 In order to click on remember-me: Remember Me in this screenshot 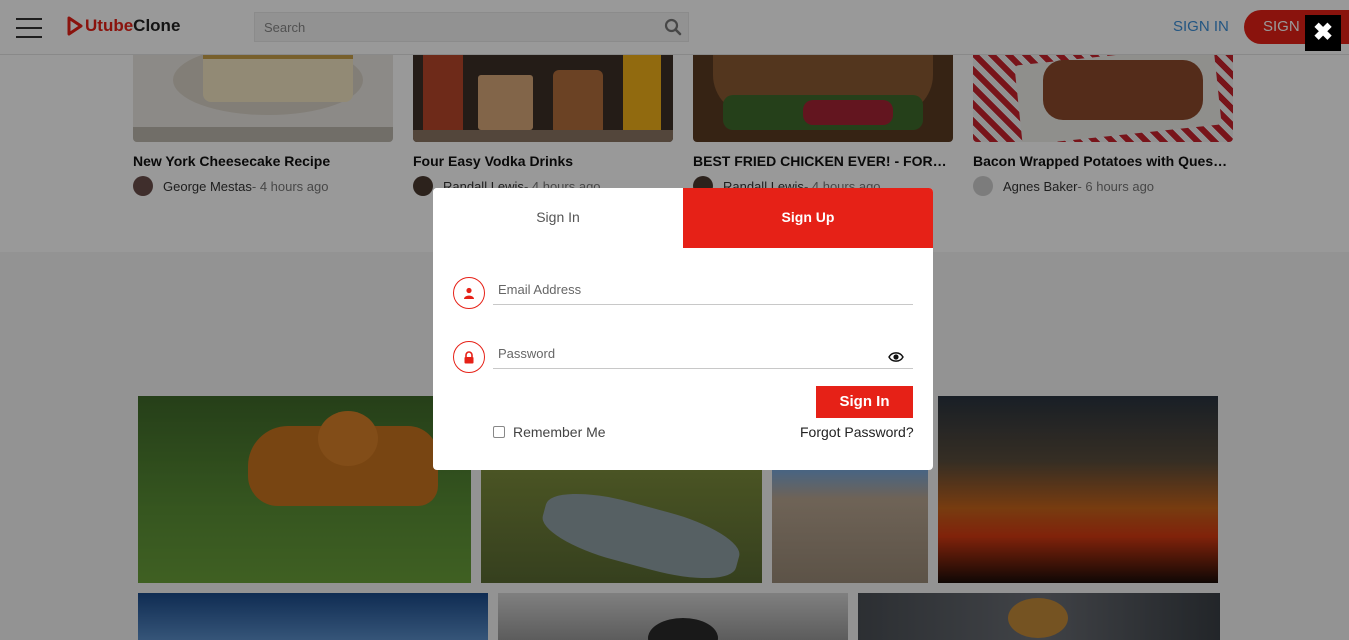, I will do `click(549, 432)`.